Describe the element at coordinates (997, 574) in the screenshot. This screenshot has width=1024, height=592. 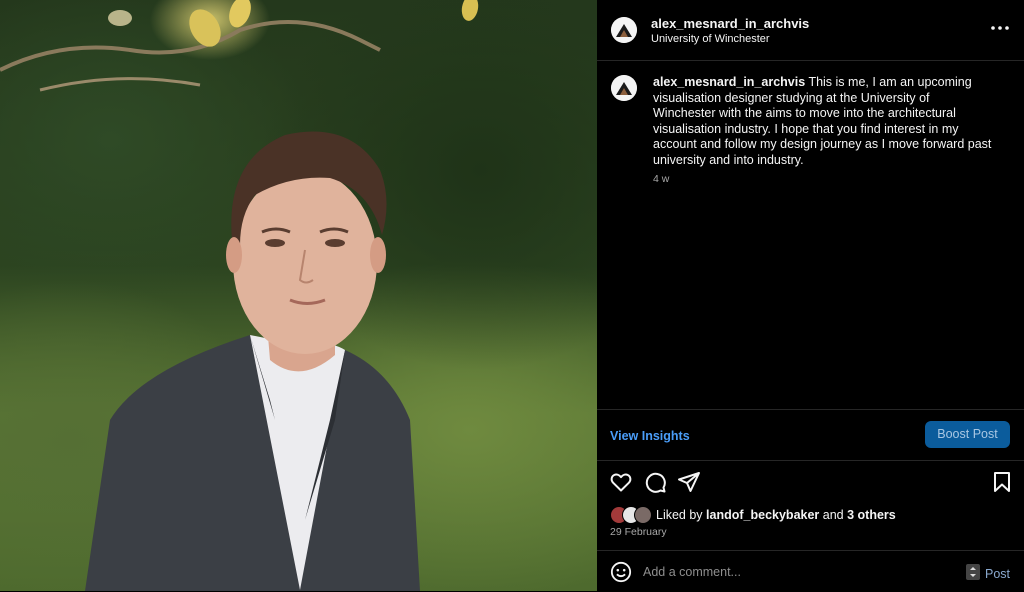
I see `post-comment-button: Post` at that location.